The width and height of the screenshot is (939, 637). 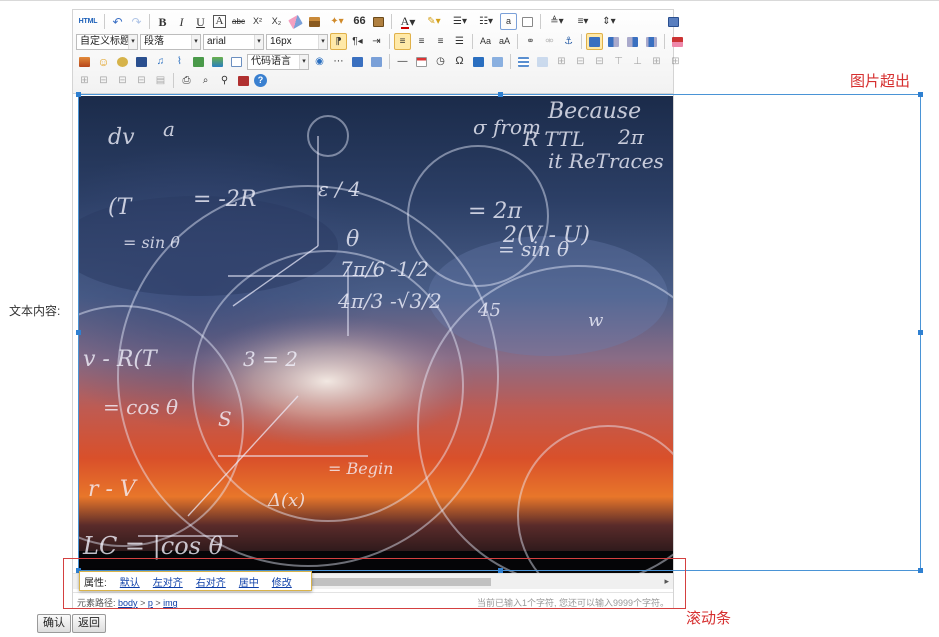 I want to click on underline-button: U, so click(x=200, y=21).